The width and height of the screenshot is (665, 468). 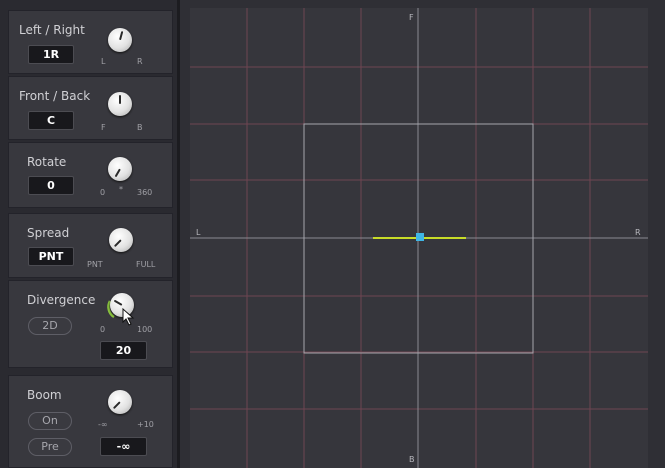 What do you see at coordinates (145, 424) in the screenshot?
I see `boom-max-label: +10` at bounding box center [145, 424].